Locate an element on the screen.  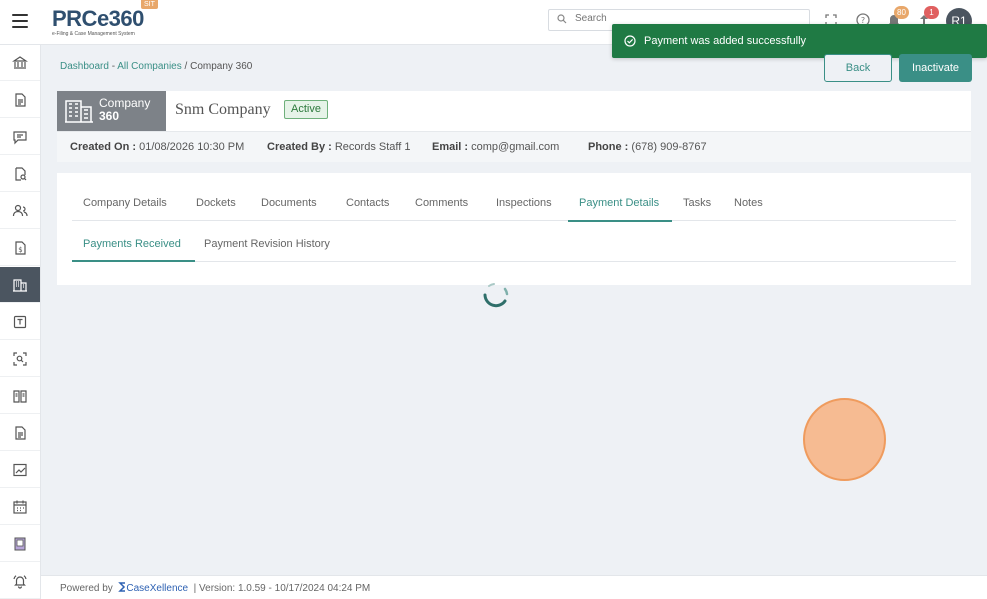
sidebar-item-search-docs is located at coordinates (20, 174).